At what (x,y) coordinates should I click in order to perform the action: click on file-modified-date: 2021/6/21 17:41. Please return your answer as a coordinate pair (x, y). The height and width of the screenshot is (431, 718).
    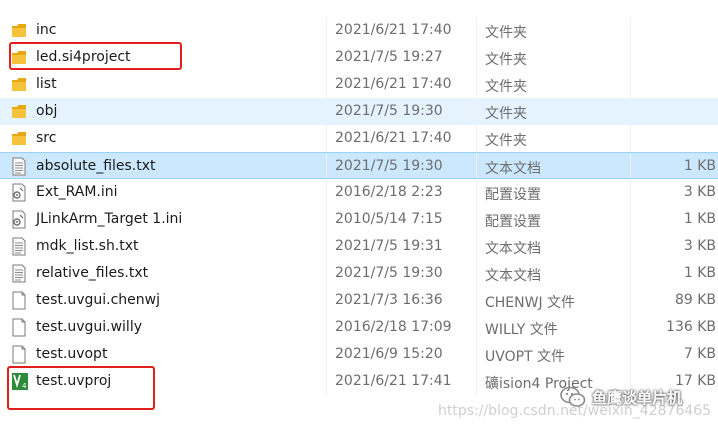
    Looking at the image, I should click on (393, 381).